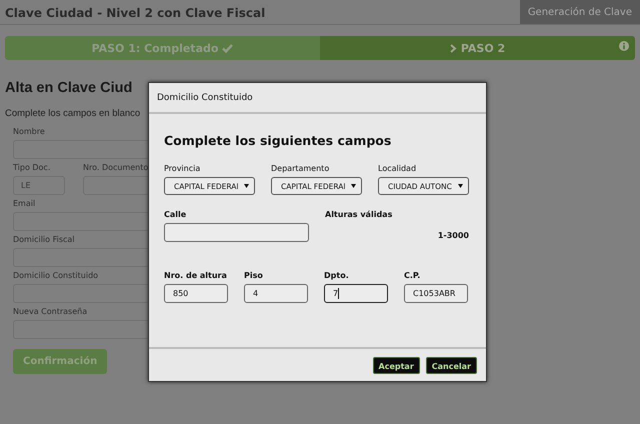 The width and height of the screenshot is (640, 424). I want to click on accept-button: Aceptar, so click(396, 365).